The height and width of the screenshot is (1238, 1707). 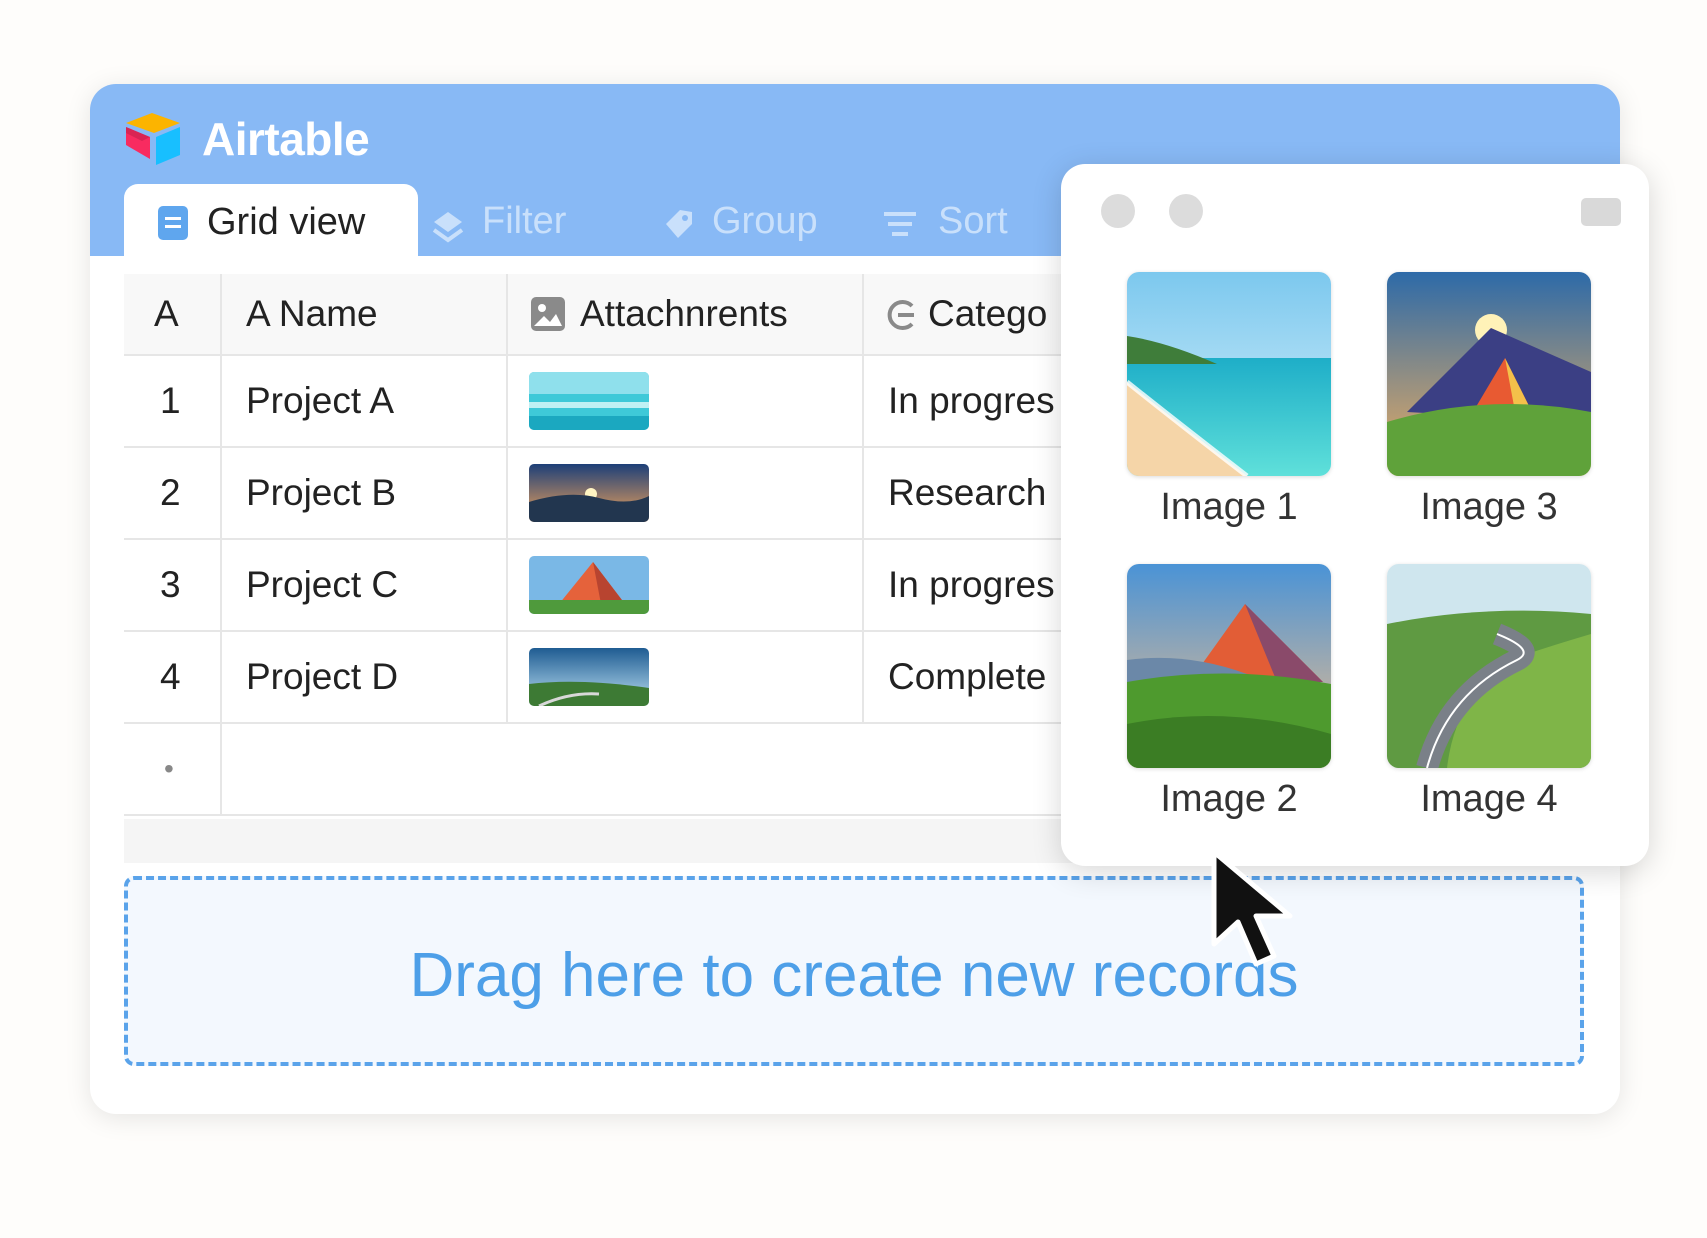 I want to click on image-caption: Image 3, so click(x=1489, y=507).